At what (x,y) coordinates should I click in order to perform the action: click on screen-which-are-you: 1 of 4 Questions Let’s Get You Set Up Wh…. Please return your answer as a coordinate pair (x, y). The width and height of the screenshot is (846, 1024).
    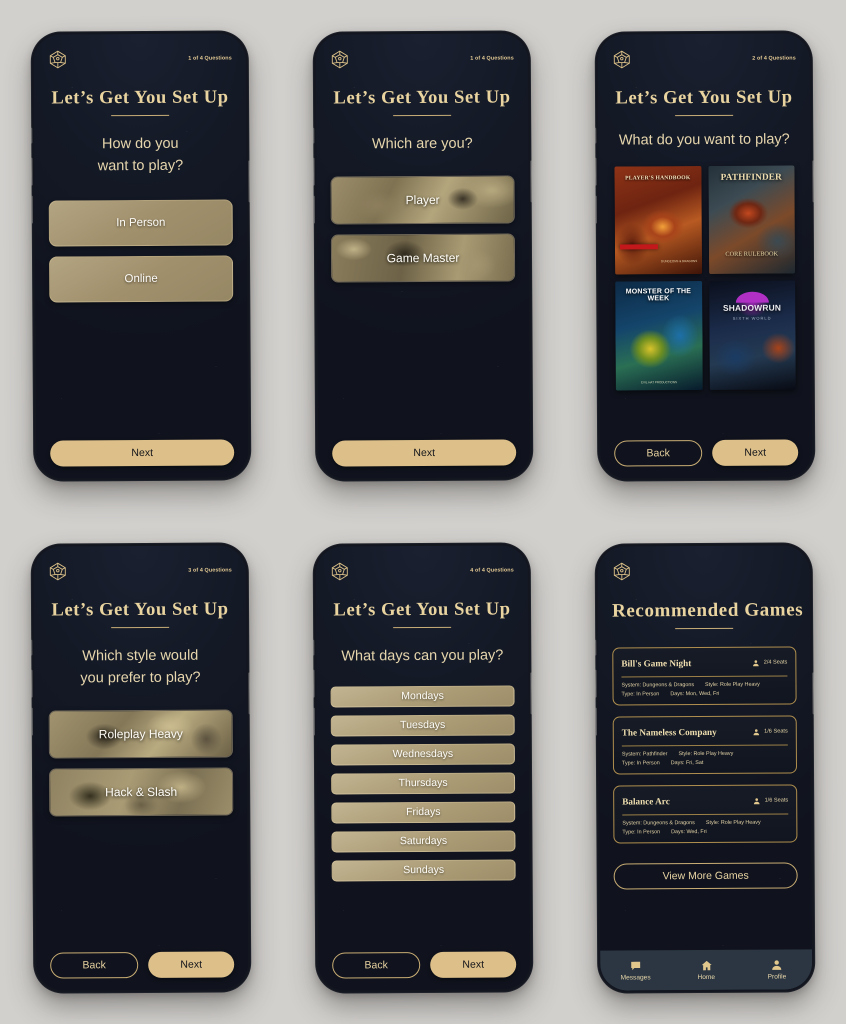
    Looking at the image, I should click on (423, 256).